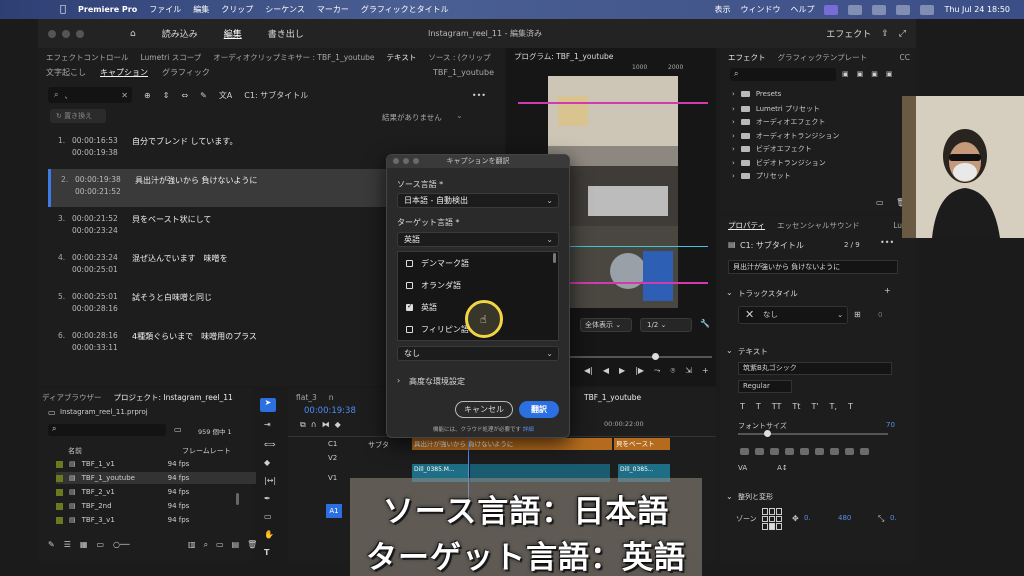 Image resolution: width=1024 pixels, height=576 pixels. What do you see at coordinates (478, 353) in the screenshot?
I see `caption-style-select: なし ⌄` at bounding box center [478, 353].